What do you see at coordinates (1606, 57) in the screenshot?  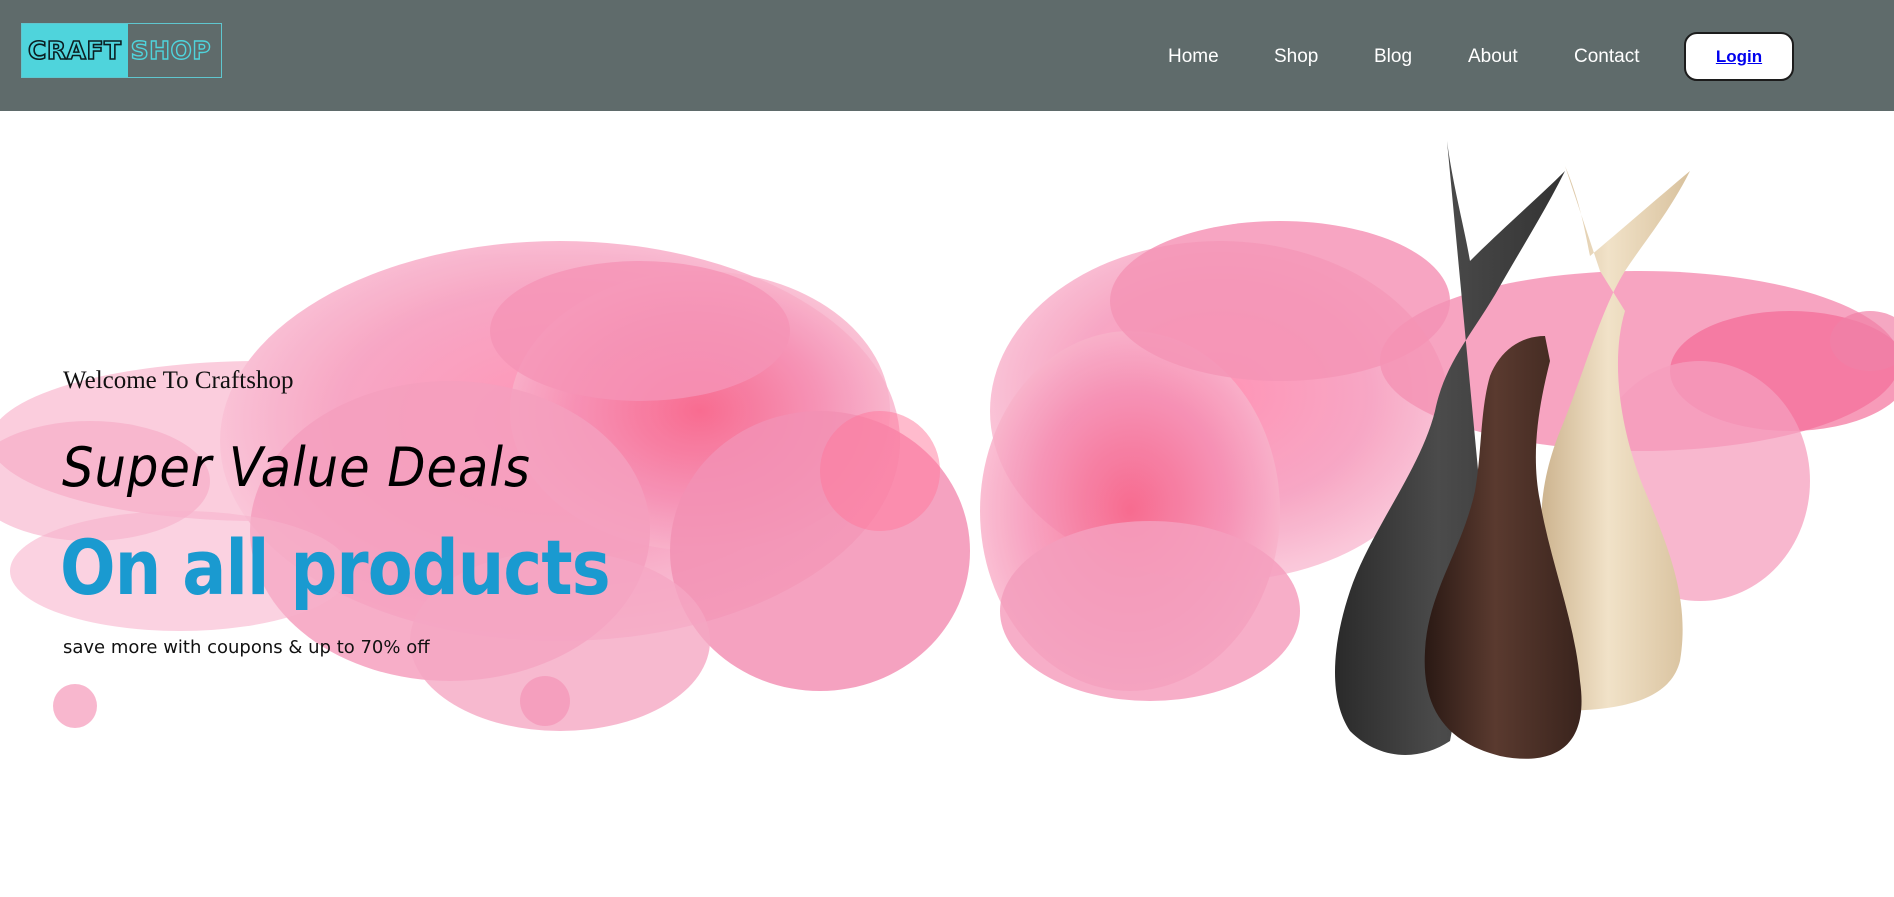 I see `nav-contact: Contact` at bounding box center [1606, 57].